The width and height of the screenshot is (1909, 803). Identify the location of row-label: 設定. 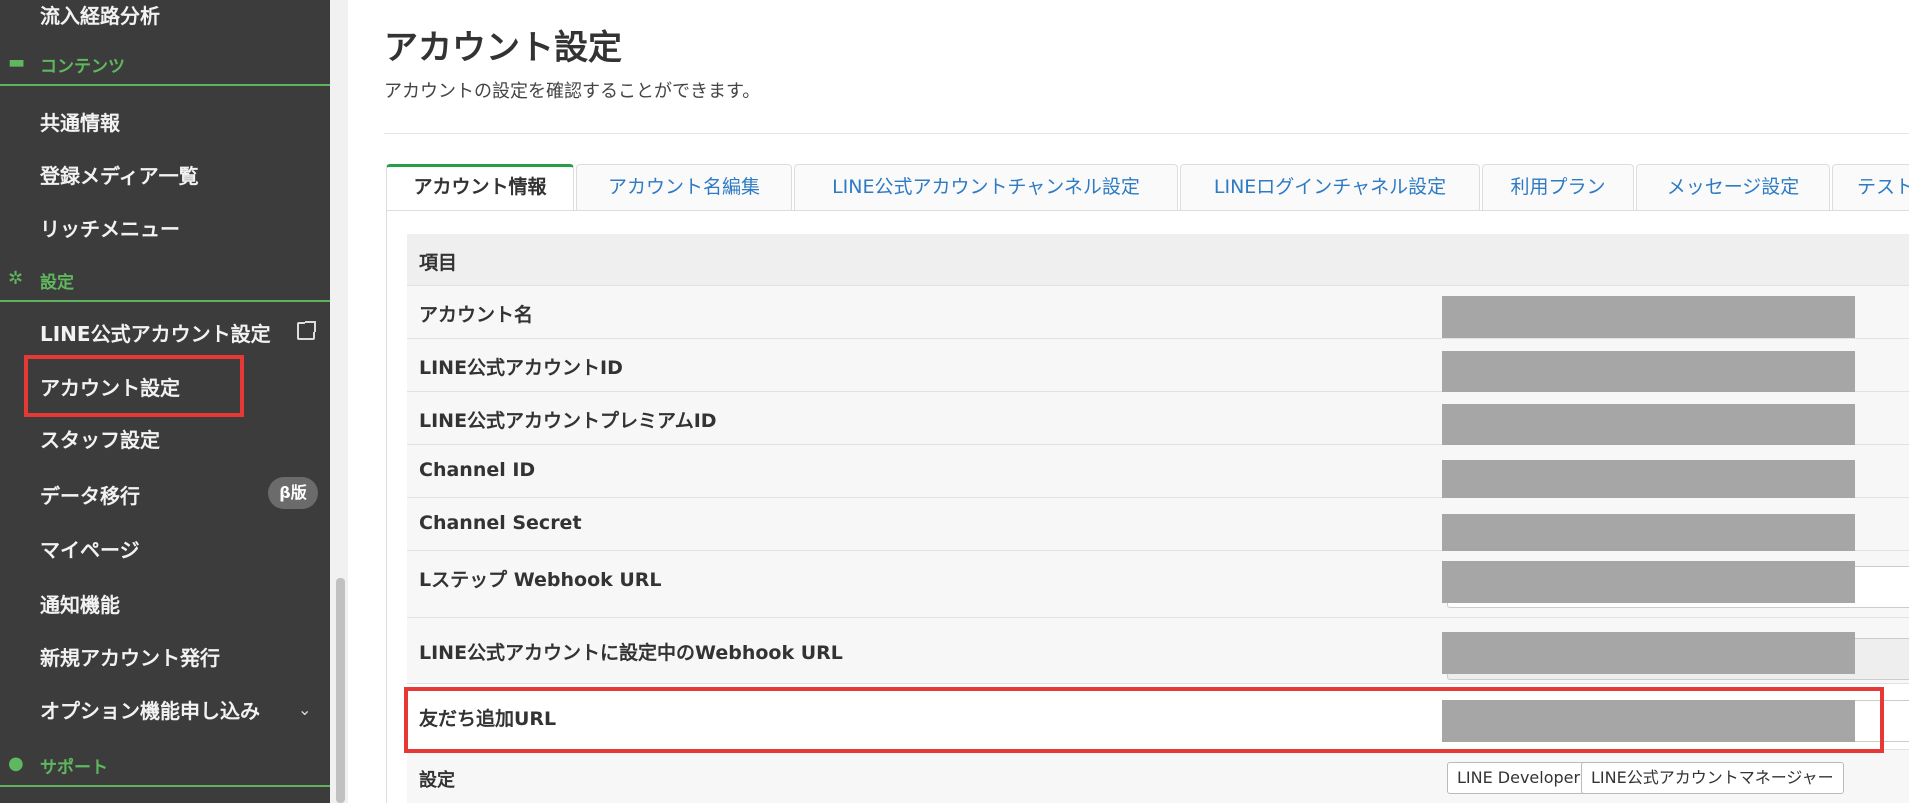
(437, 780).